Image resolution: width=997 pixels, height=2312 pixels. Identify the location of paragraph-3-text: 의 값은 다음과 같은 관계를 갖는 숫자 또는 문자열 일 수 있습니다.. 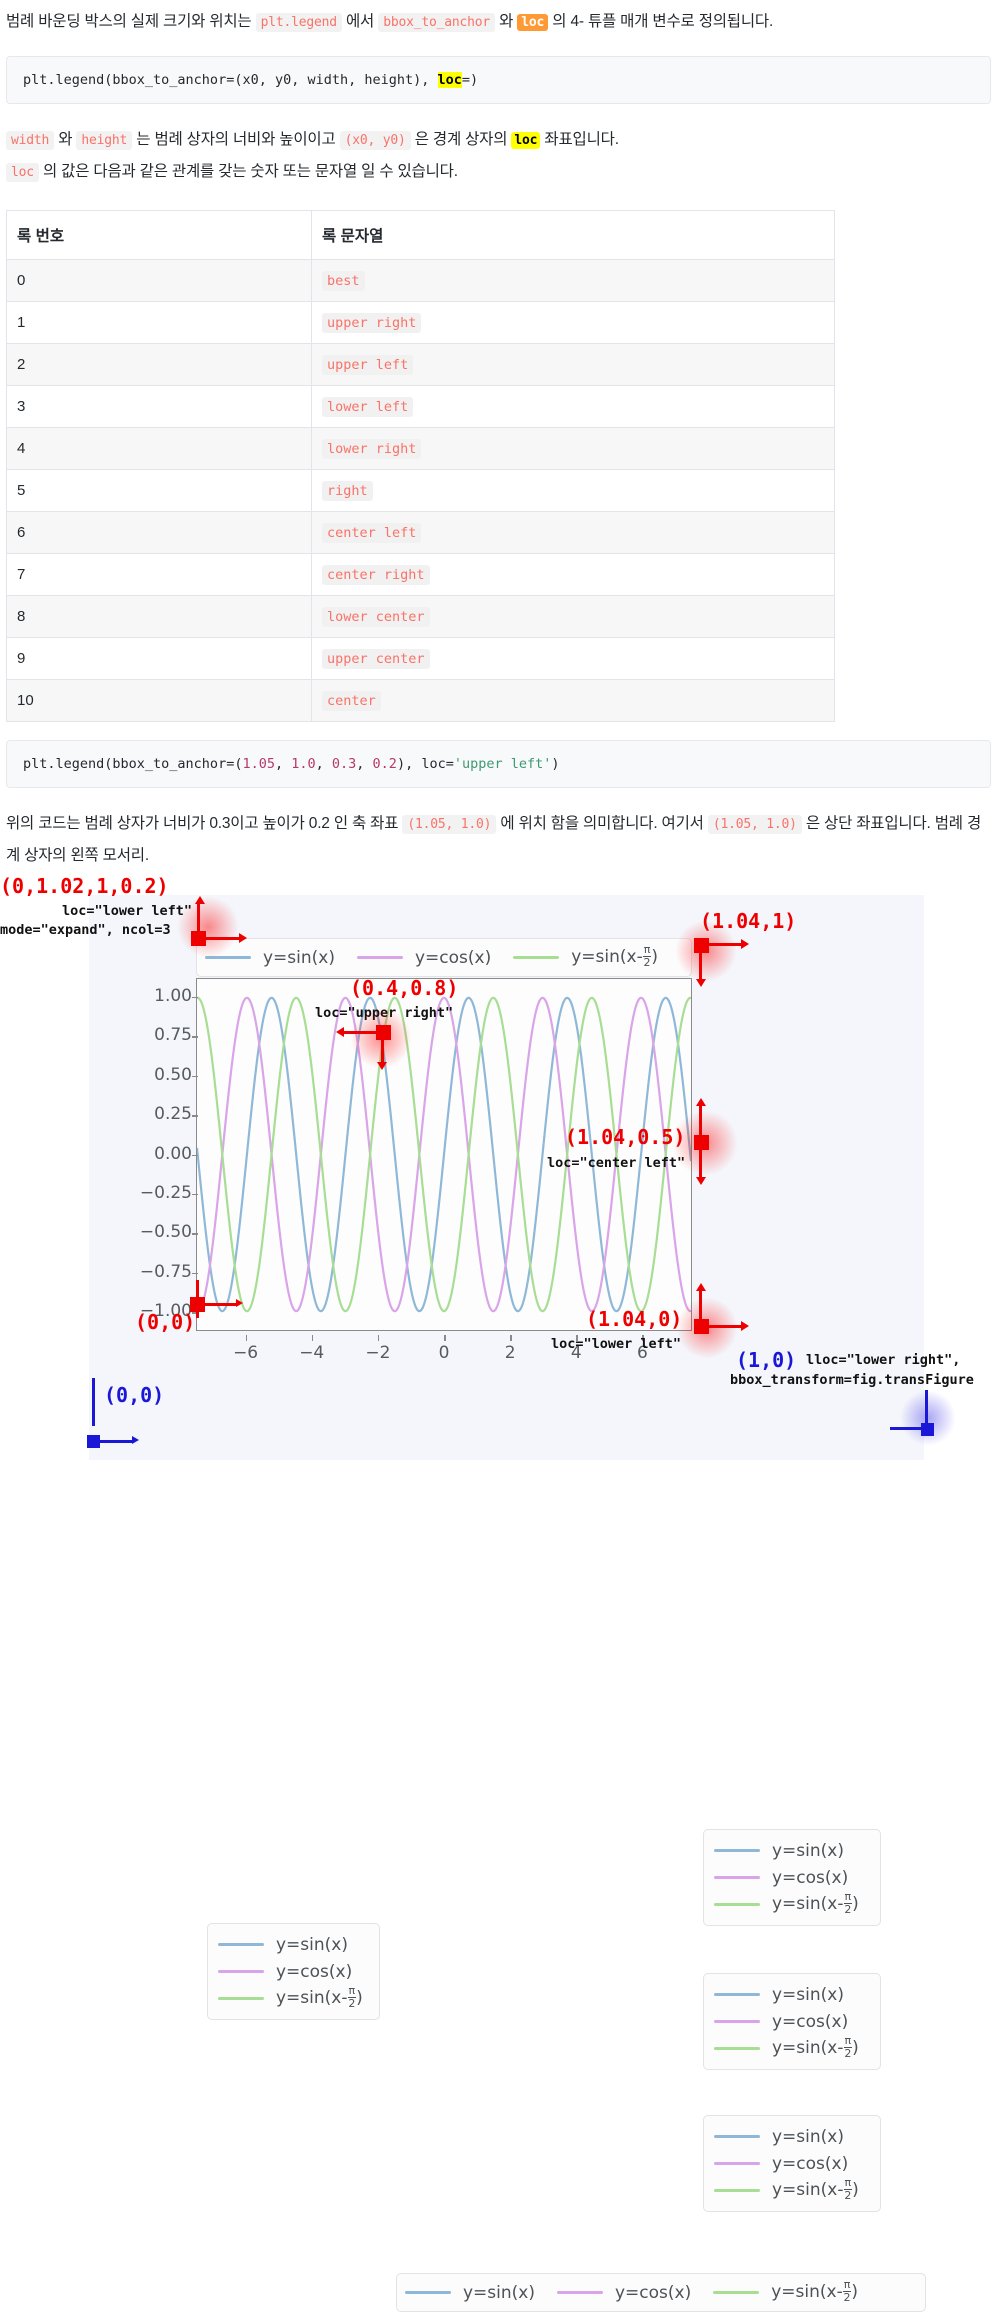
(248, 171).